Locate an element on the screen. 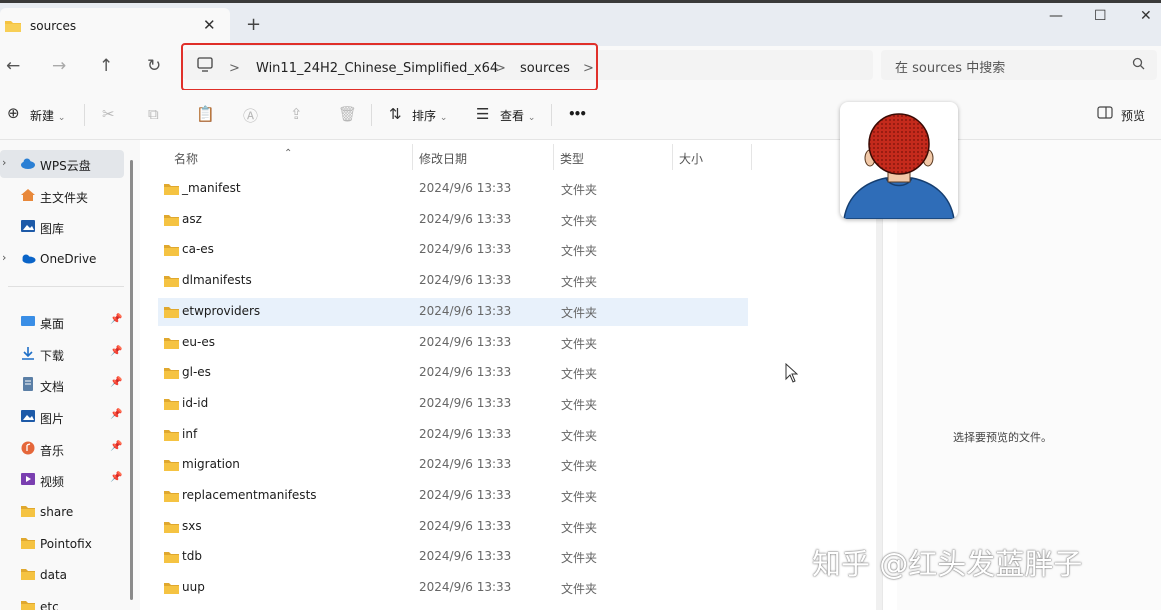  sidebar-item-home: 主文件夹 is located at coordinates (62, 196).